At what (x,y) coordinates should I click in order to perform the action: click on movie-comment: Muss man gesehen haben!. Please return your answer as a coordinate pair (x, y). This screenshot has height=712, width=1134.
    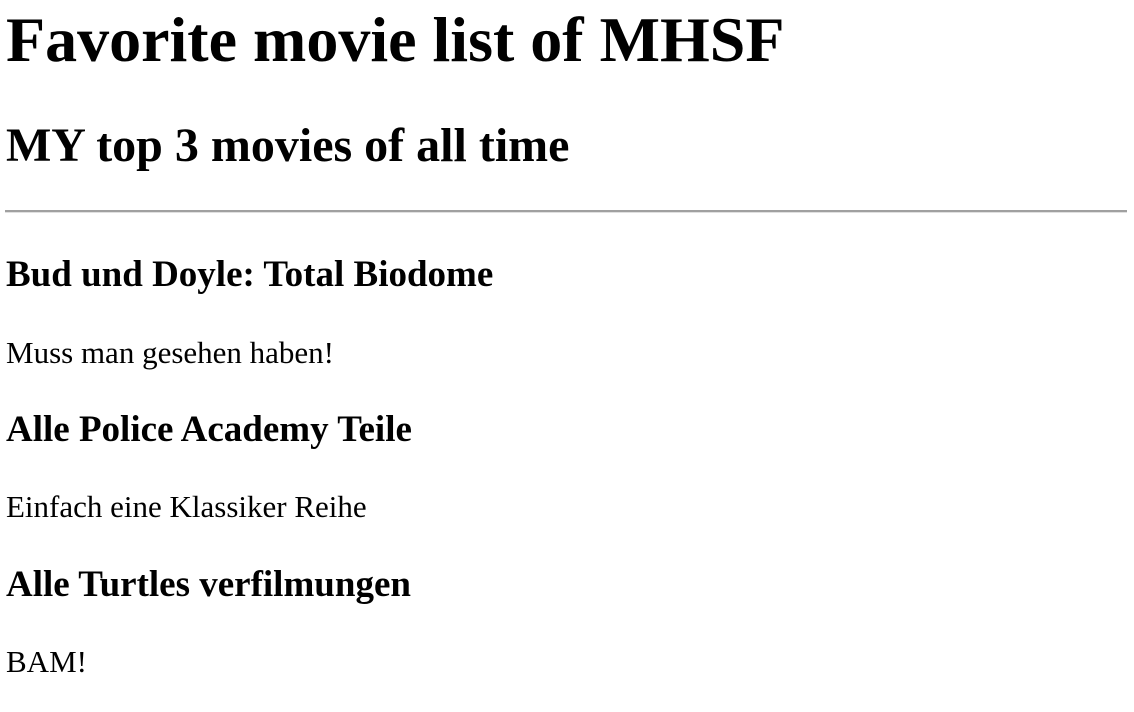
    Looking at the image, I should click on (170, 352).